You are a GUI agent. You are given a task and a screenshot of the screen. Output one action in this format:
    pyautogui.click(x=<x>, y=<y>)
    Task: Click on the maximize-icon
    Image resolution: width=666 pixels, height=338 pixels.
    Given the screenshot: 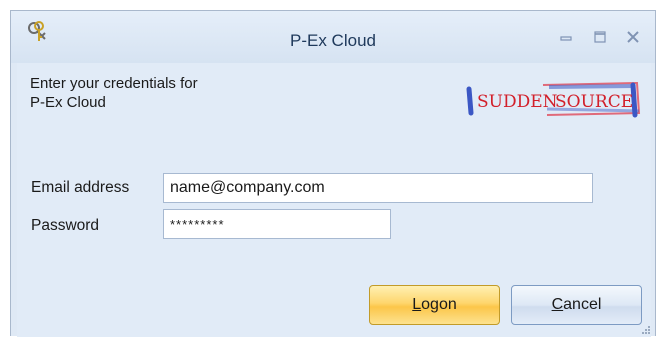 What is the action you would take?
    pyautogui.click(x=600, y=37)
    